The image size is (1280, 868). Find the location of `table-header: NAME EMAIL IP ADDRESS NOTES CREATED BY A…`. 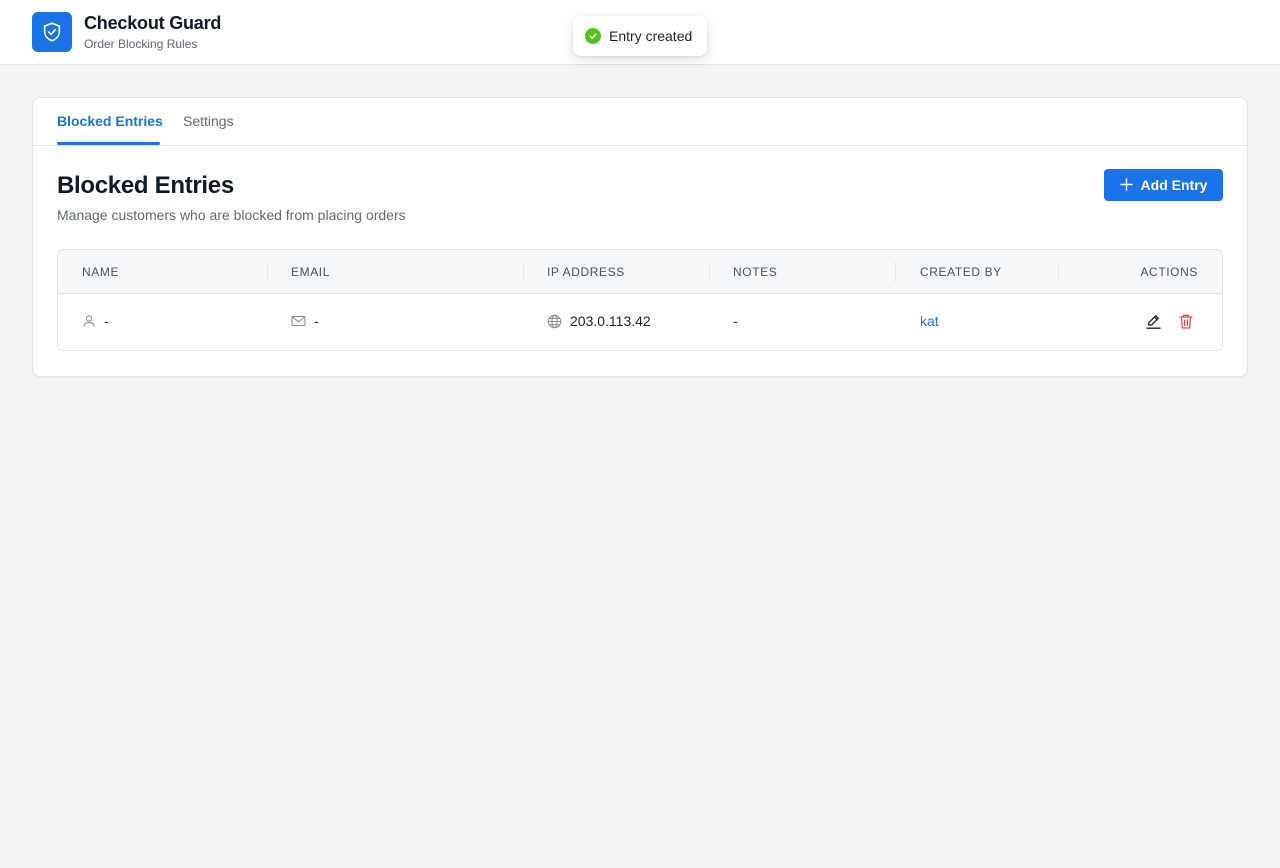

table-header: NAME EMAIL IP ADDRESS NOTES CREATED BY A… is located at coordinates (640, 272).